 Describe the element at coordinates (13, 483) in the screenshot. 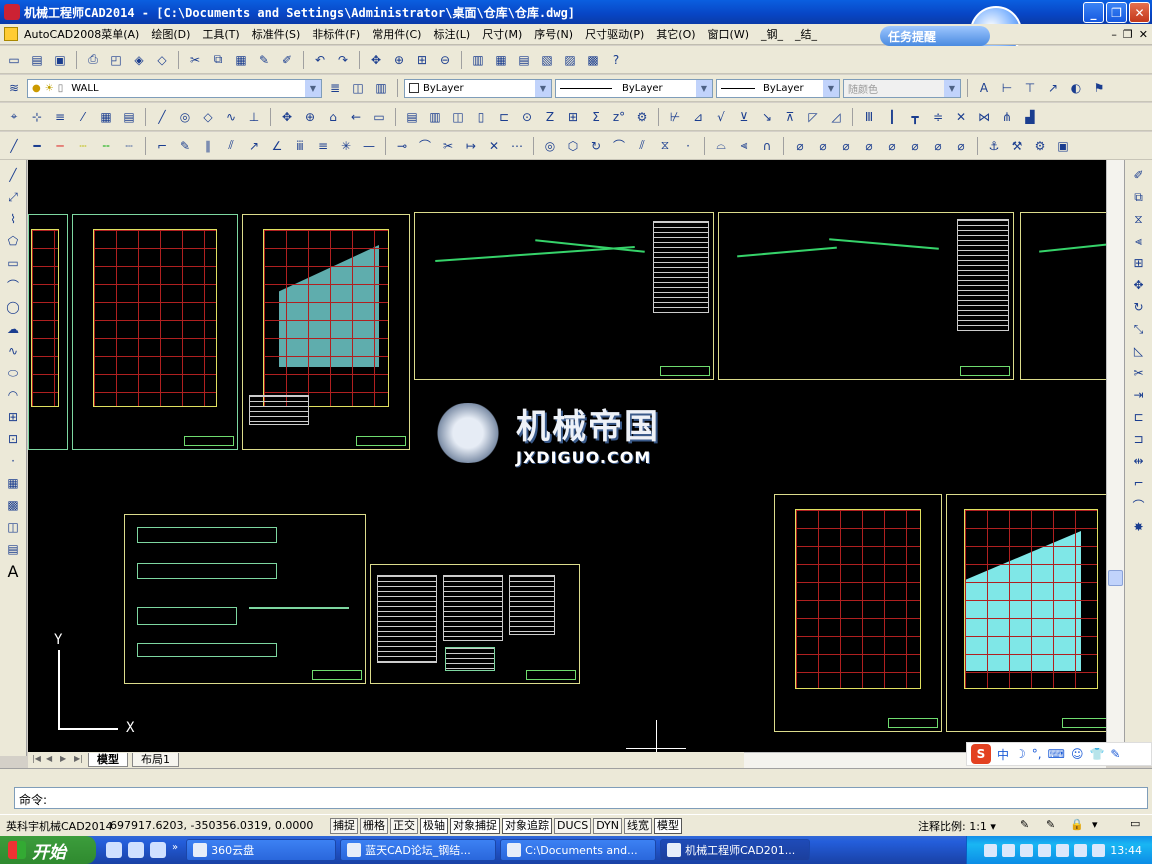

I see `hatch-draw-icon: ▦` at that location.